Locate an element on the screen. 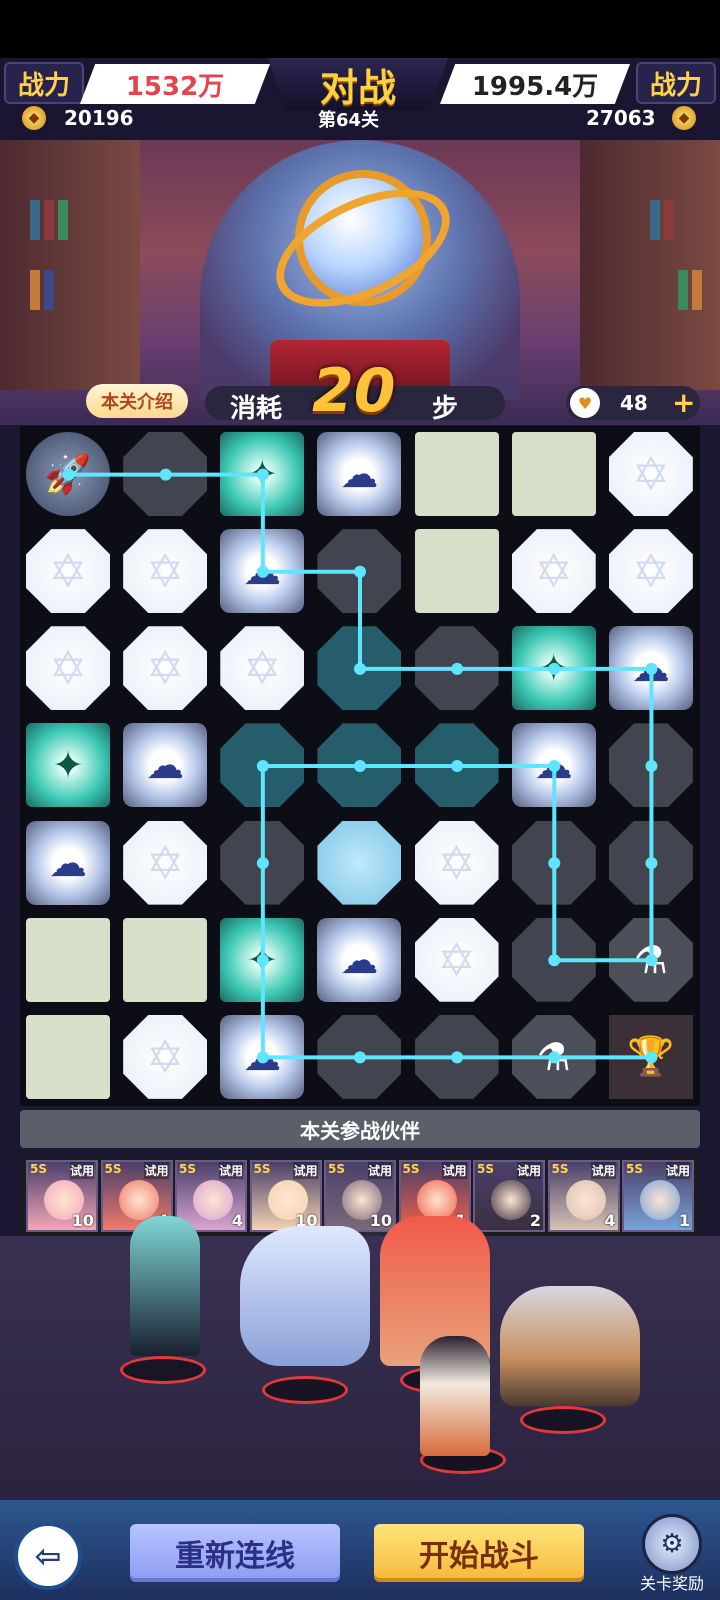 This screenshot has height=1600, width=720. partner-card: 5S 试用 1 is located at coordinates (658, 1196).